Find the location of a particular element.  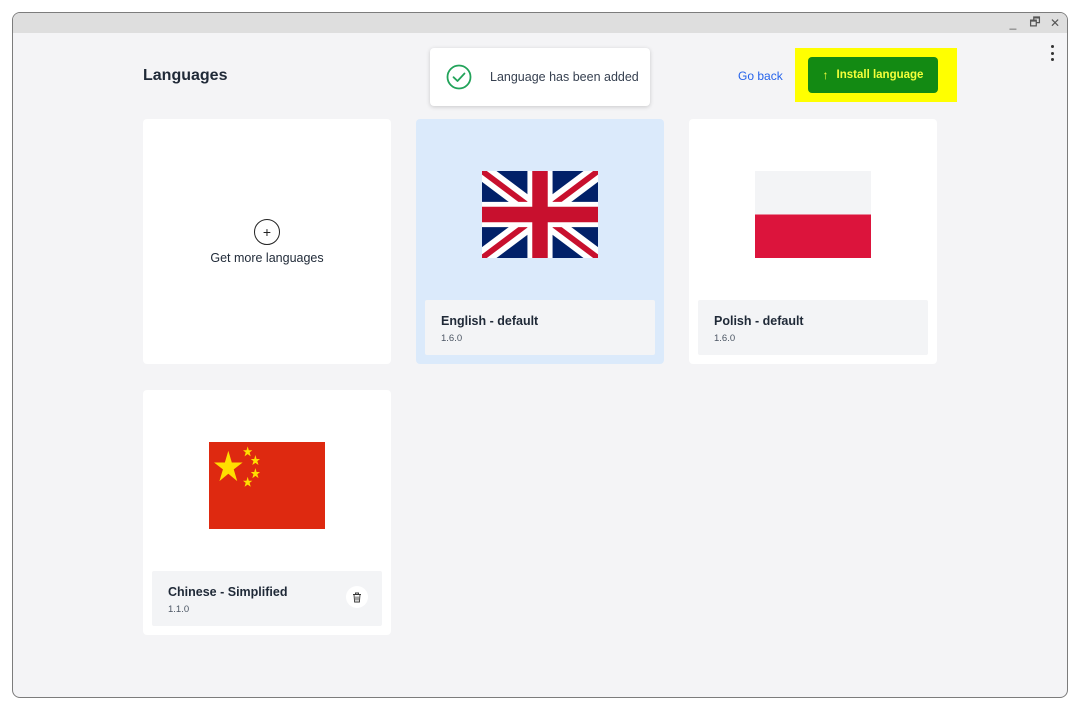

language-card-chinese: Chinese - Simplified 1.1.0 is located at coordinates (267, 512).